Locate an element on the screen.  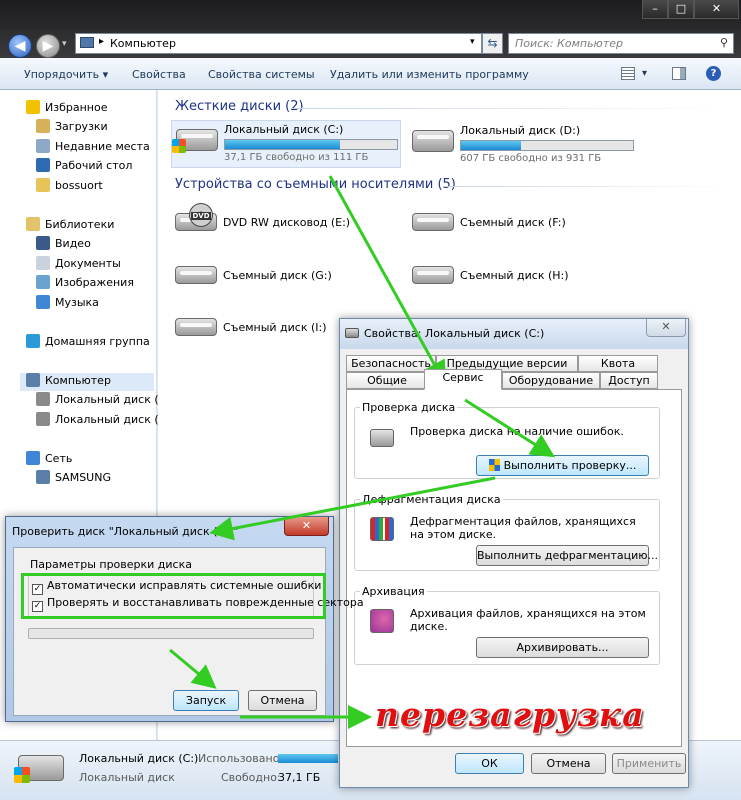
sidebar-item: Библиотеки is located at coordinates (70, 226).